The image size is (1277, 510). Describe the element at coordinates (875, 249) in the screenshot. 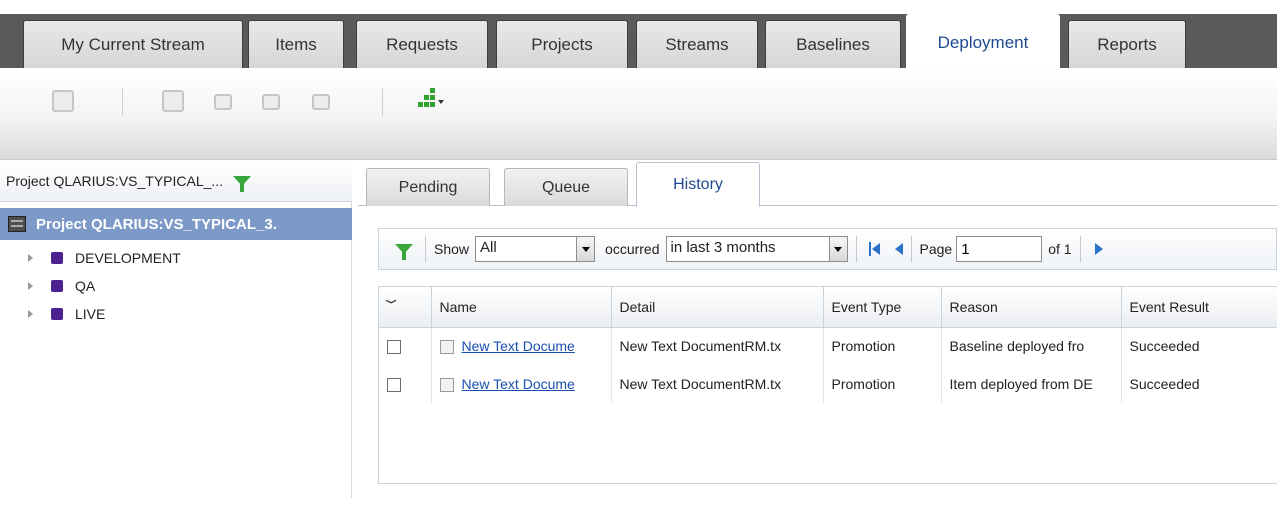

I see `first-page-icon` at that location.